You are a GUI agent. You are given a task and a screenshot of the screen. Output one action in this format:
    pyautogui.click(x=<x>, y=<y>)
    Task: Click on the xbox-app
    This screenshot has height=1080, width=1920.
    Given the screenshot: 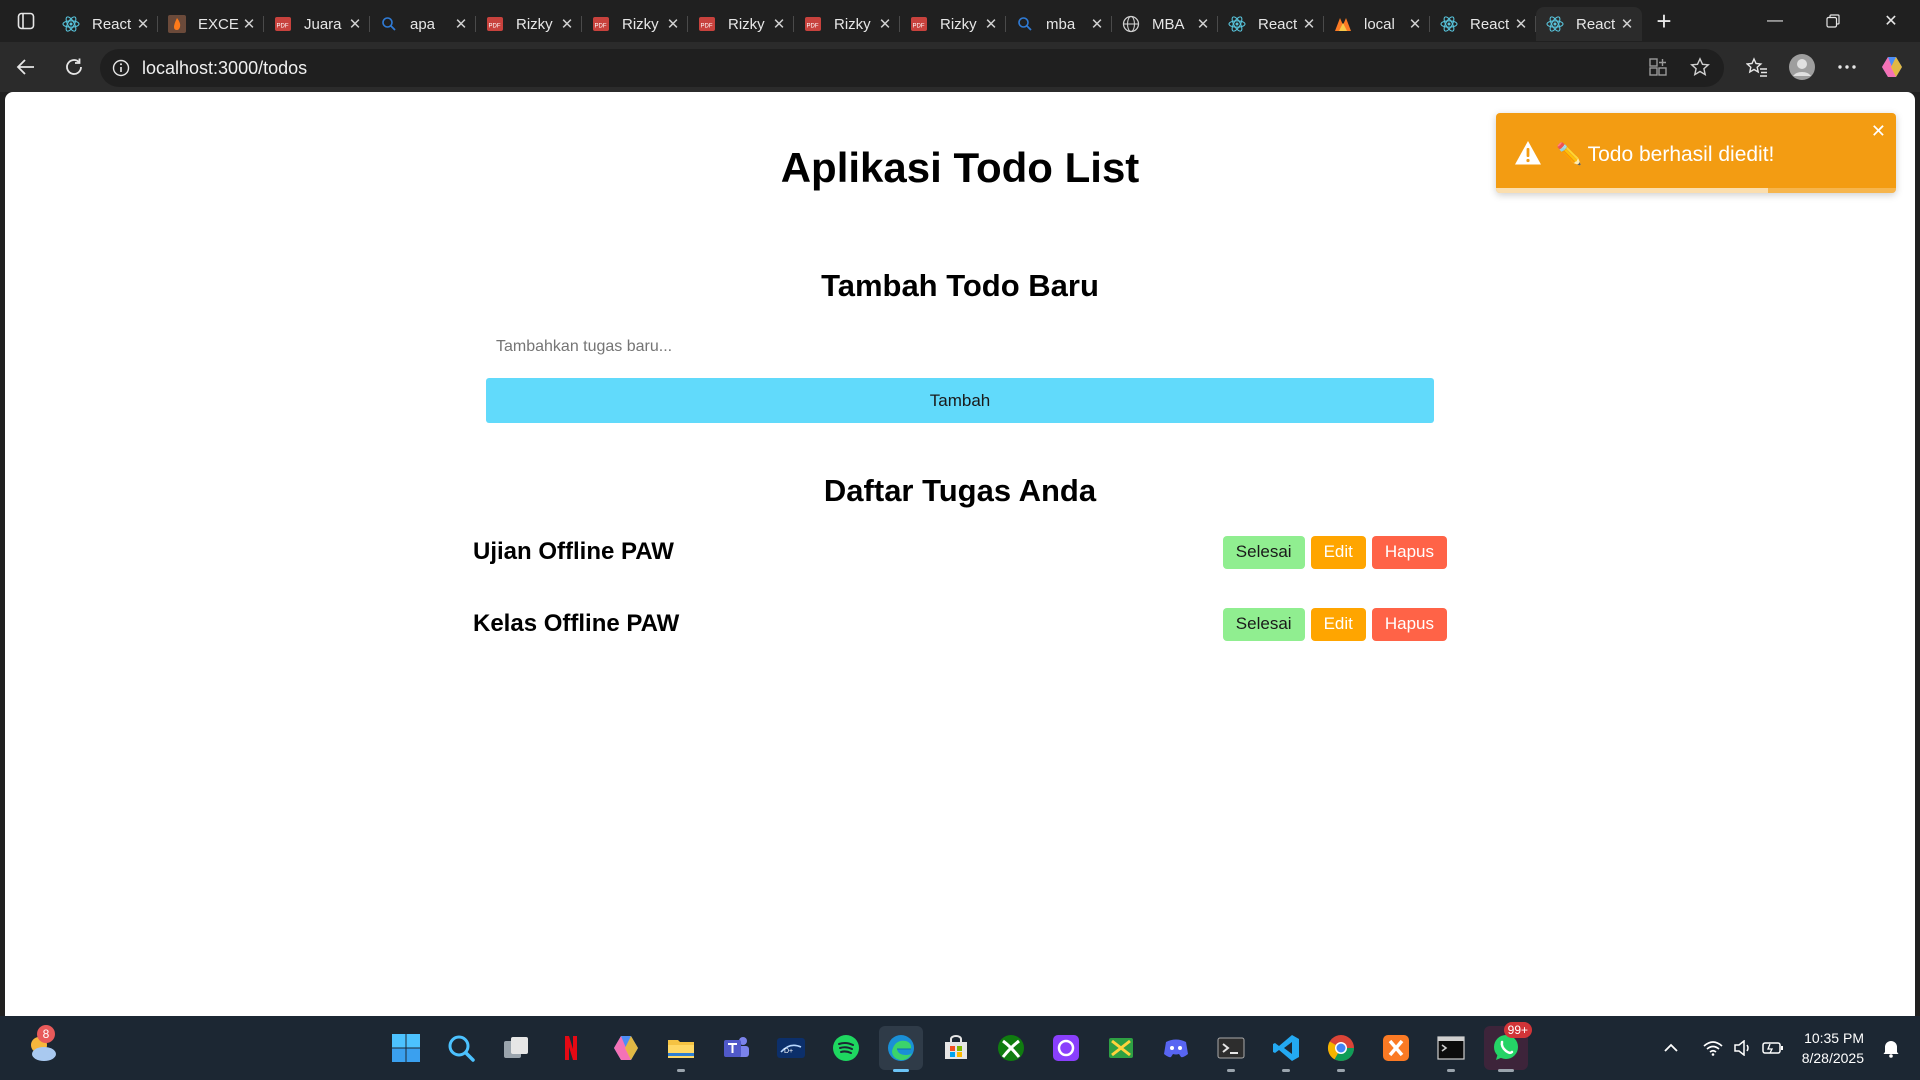 What is the action you would take?
    pyautogui.click(x=1011, y=1048)
    